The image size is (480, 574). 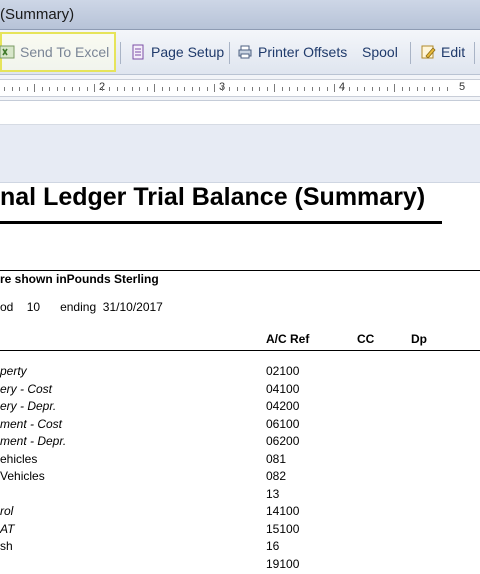 I want to click on table-row: perty 02100, so click(x=240, y=372).